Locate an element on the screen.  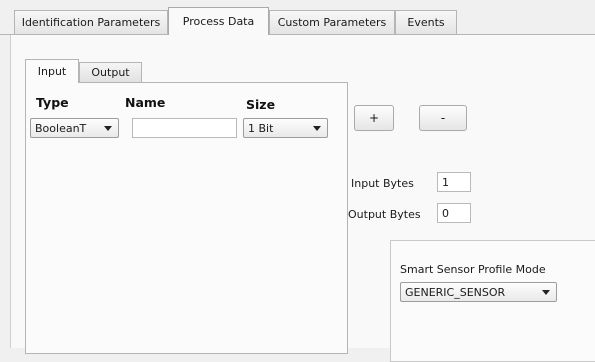
name-input is located at coordinates (184, 128).